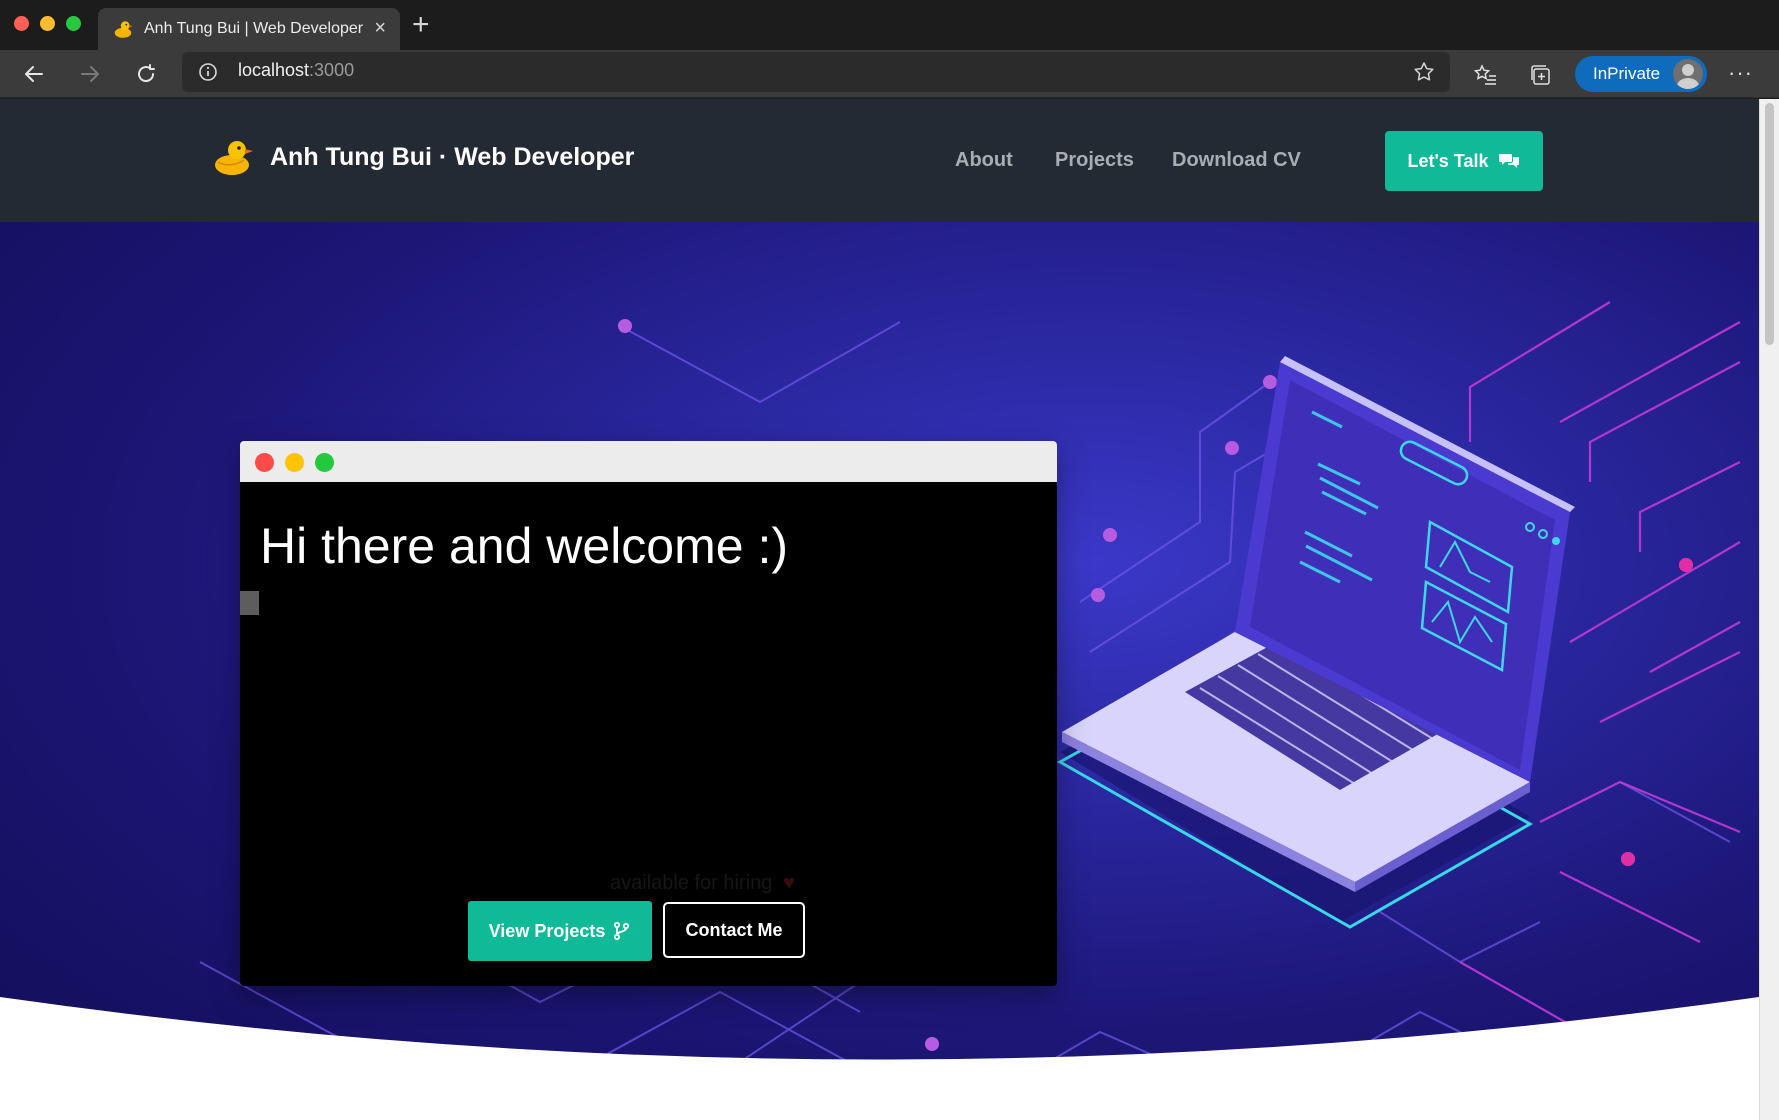  Describe the element at coordinates (1740, 73) in the screenshot. I see `more-options-button: ···` at that location.